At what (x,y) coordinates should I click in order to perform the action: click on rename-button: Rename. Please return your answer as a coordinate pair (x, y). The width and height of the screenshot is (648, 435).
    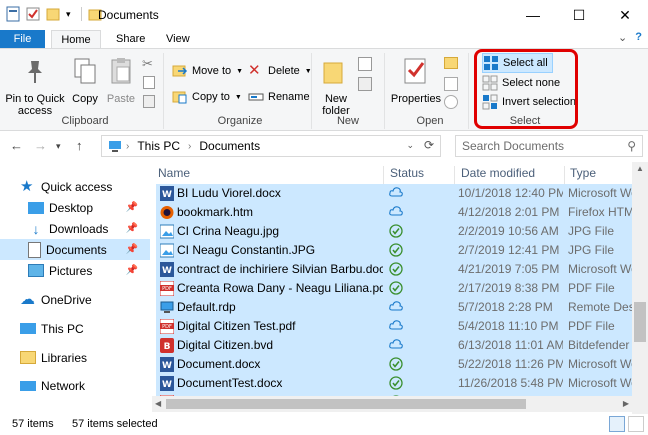
    Looking at the image, I should click on (279, 97).